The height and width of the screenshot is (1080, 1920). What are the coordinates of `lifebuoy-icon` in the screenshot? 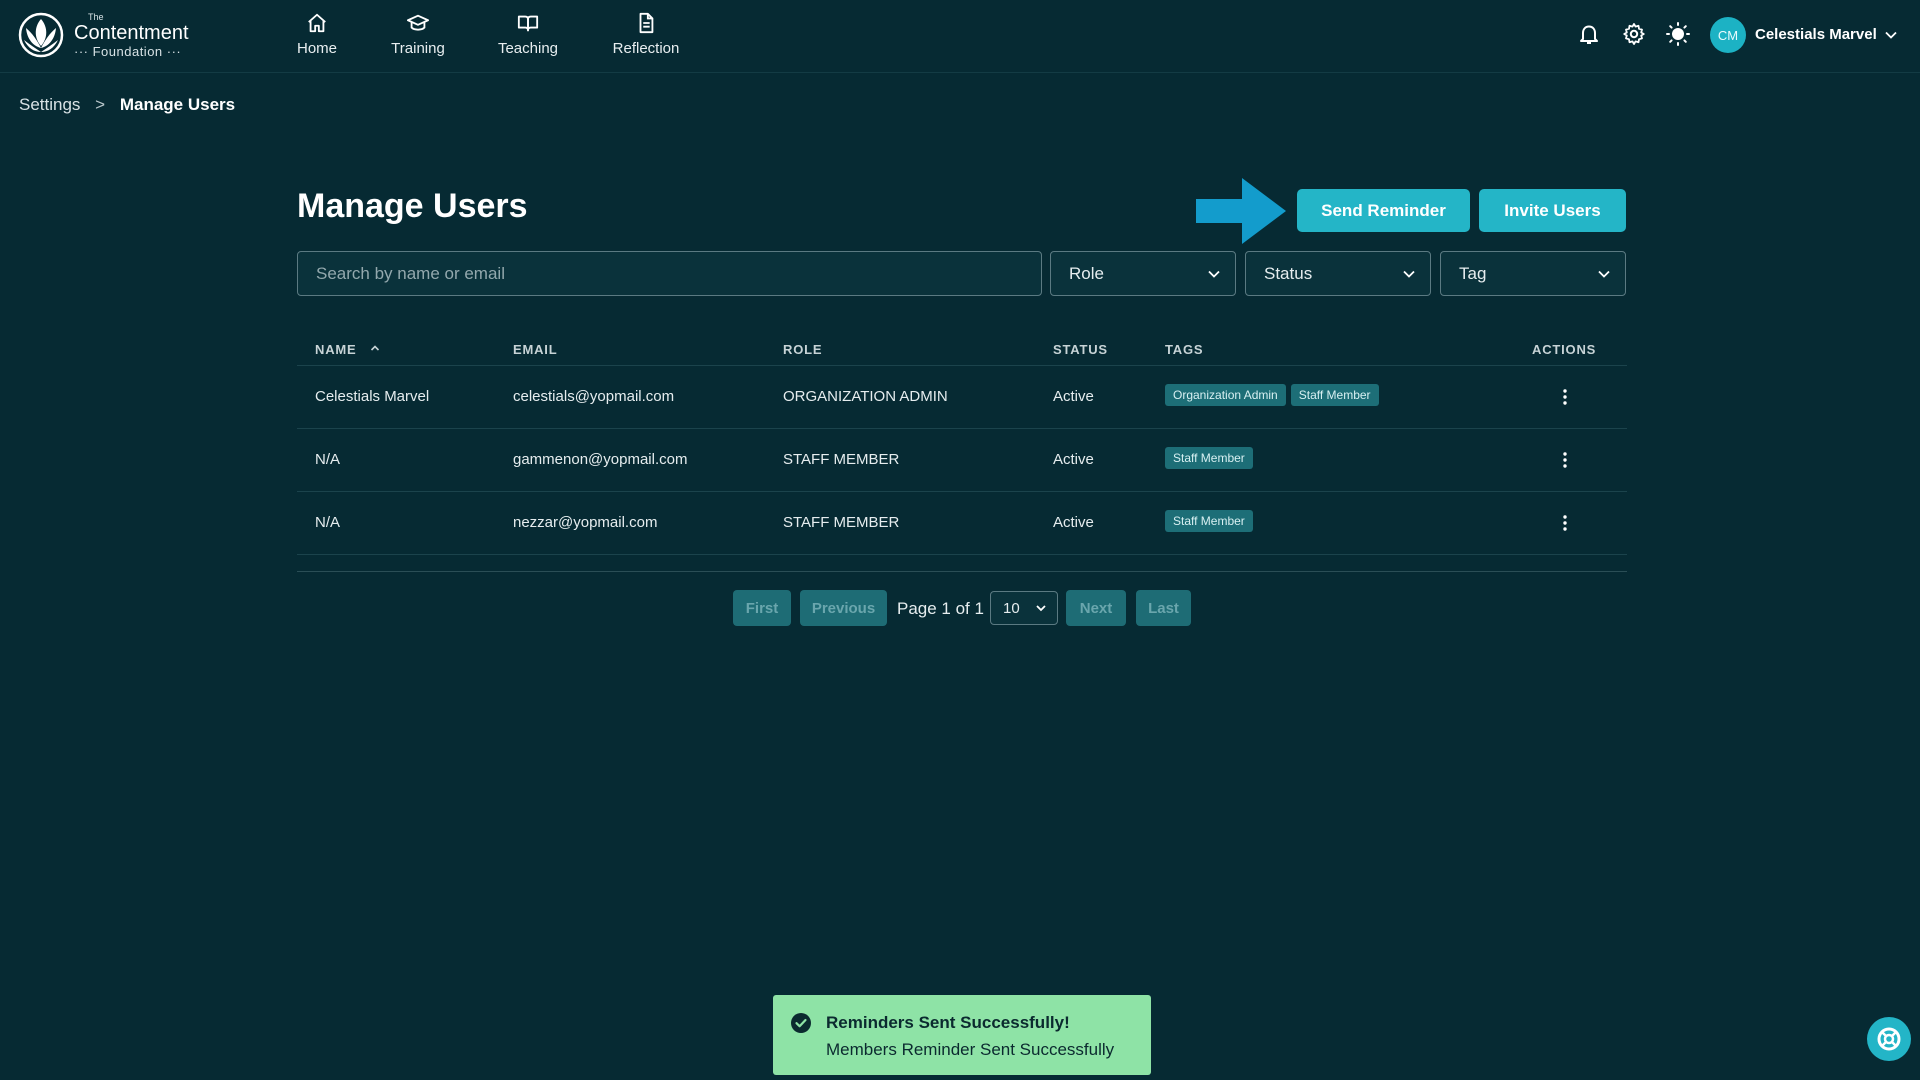 It's located at (1889, 1039).